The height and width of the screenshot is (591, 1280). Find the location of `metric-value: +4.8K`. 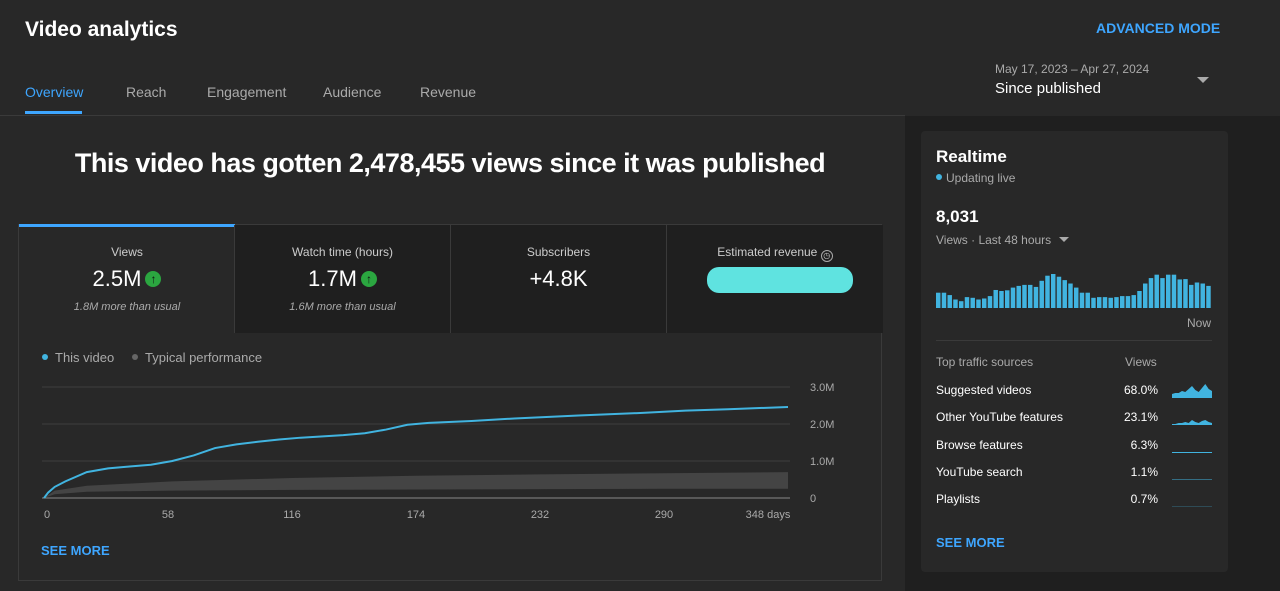

metric-value: +4.8K is located at coordinates (558, 278).